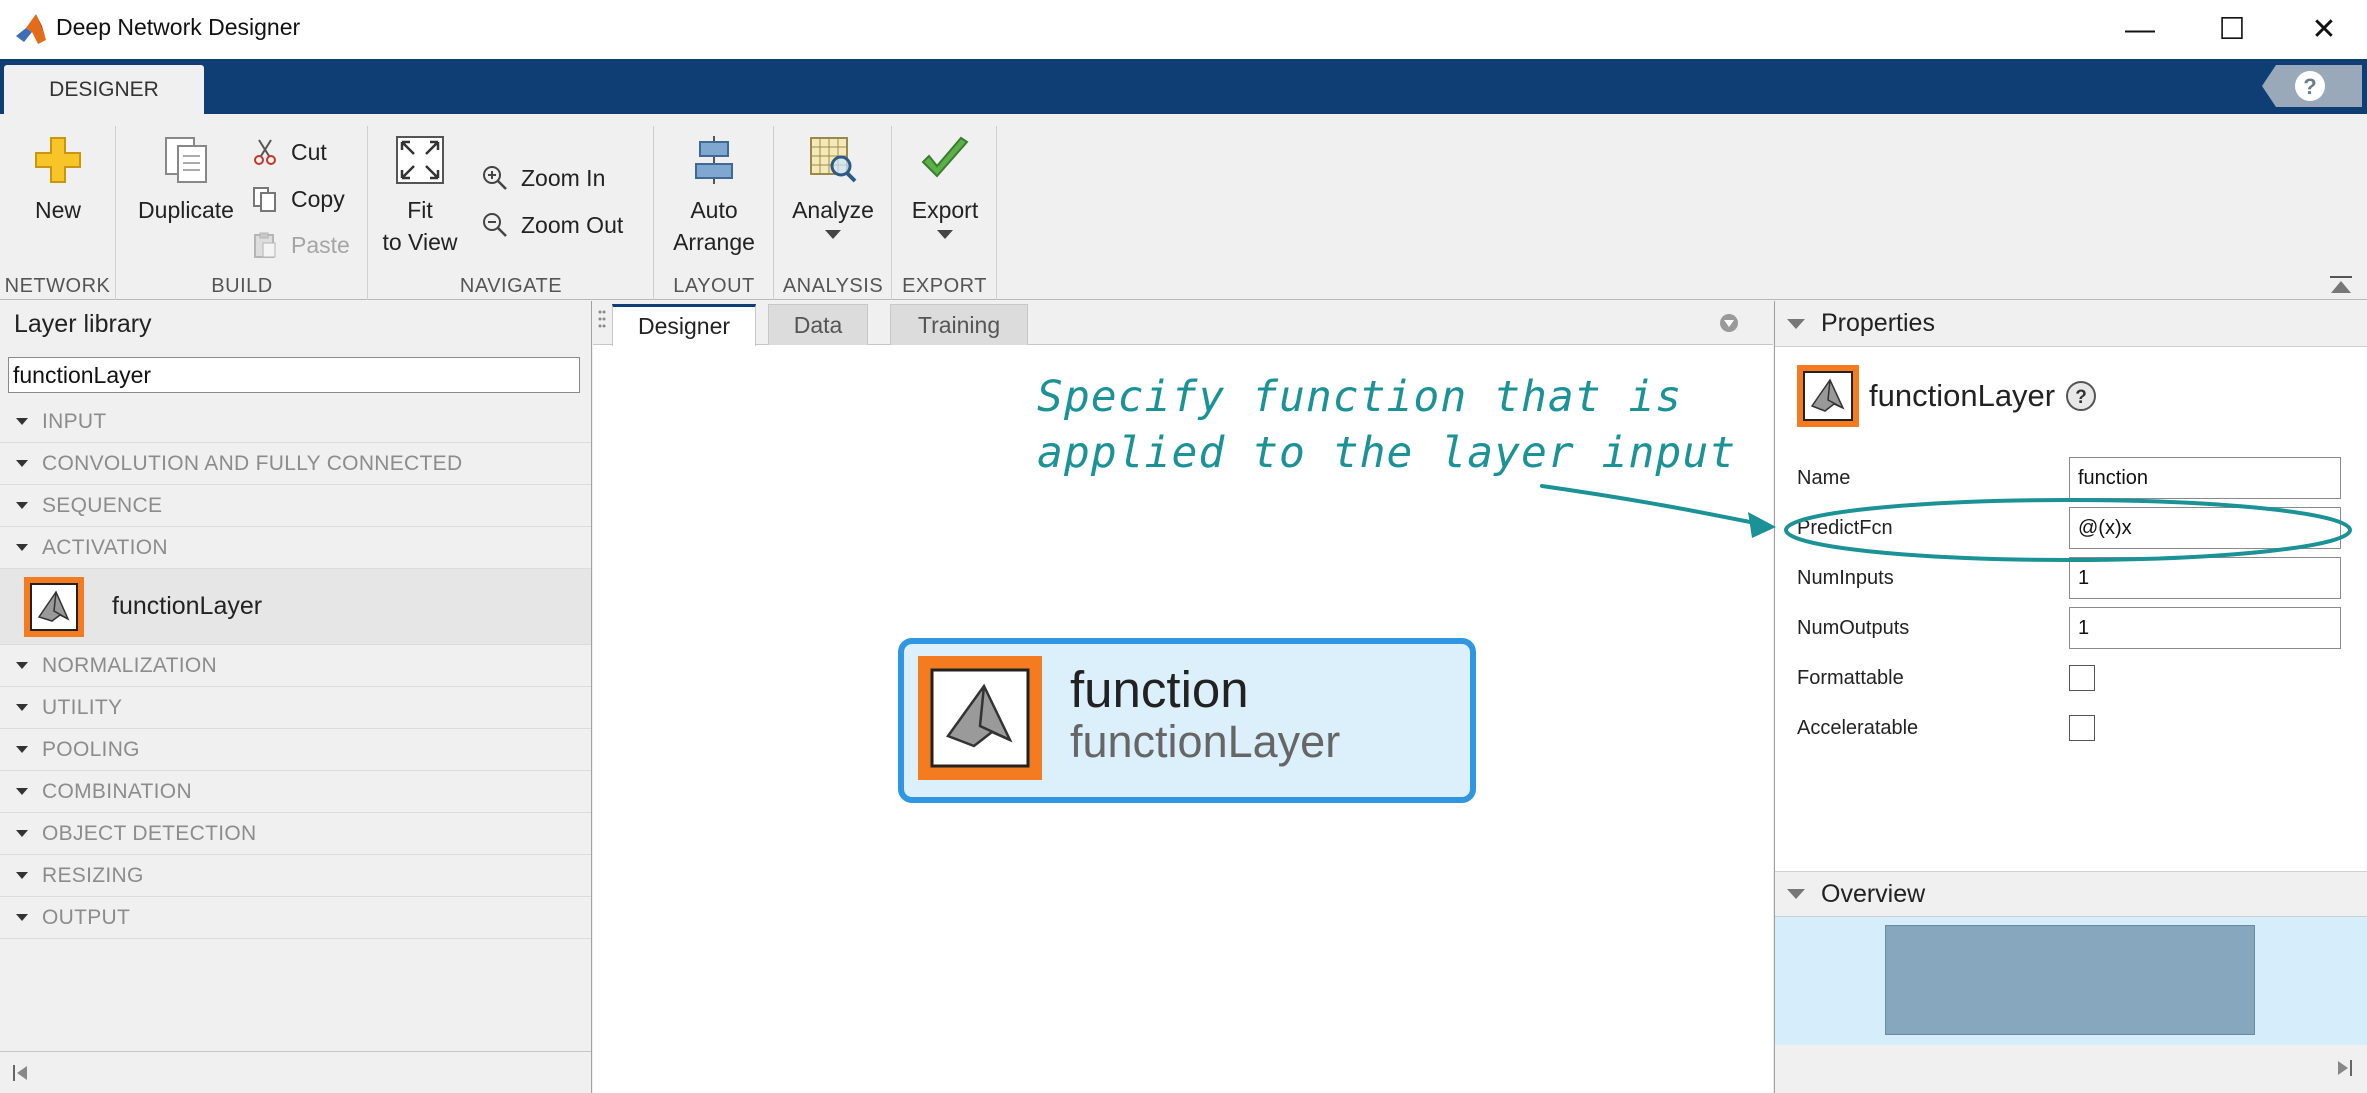 The width and height of the screenshot is (2367, 1093). Describe the element at coordinates (2205, 478) in the screenshot. I see `name-field: function` at that location.